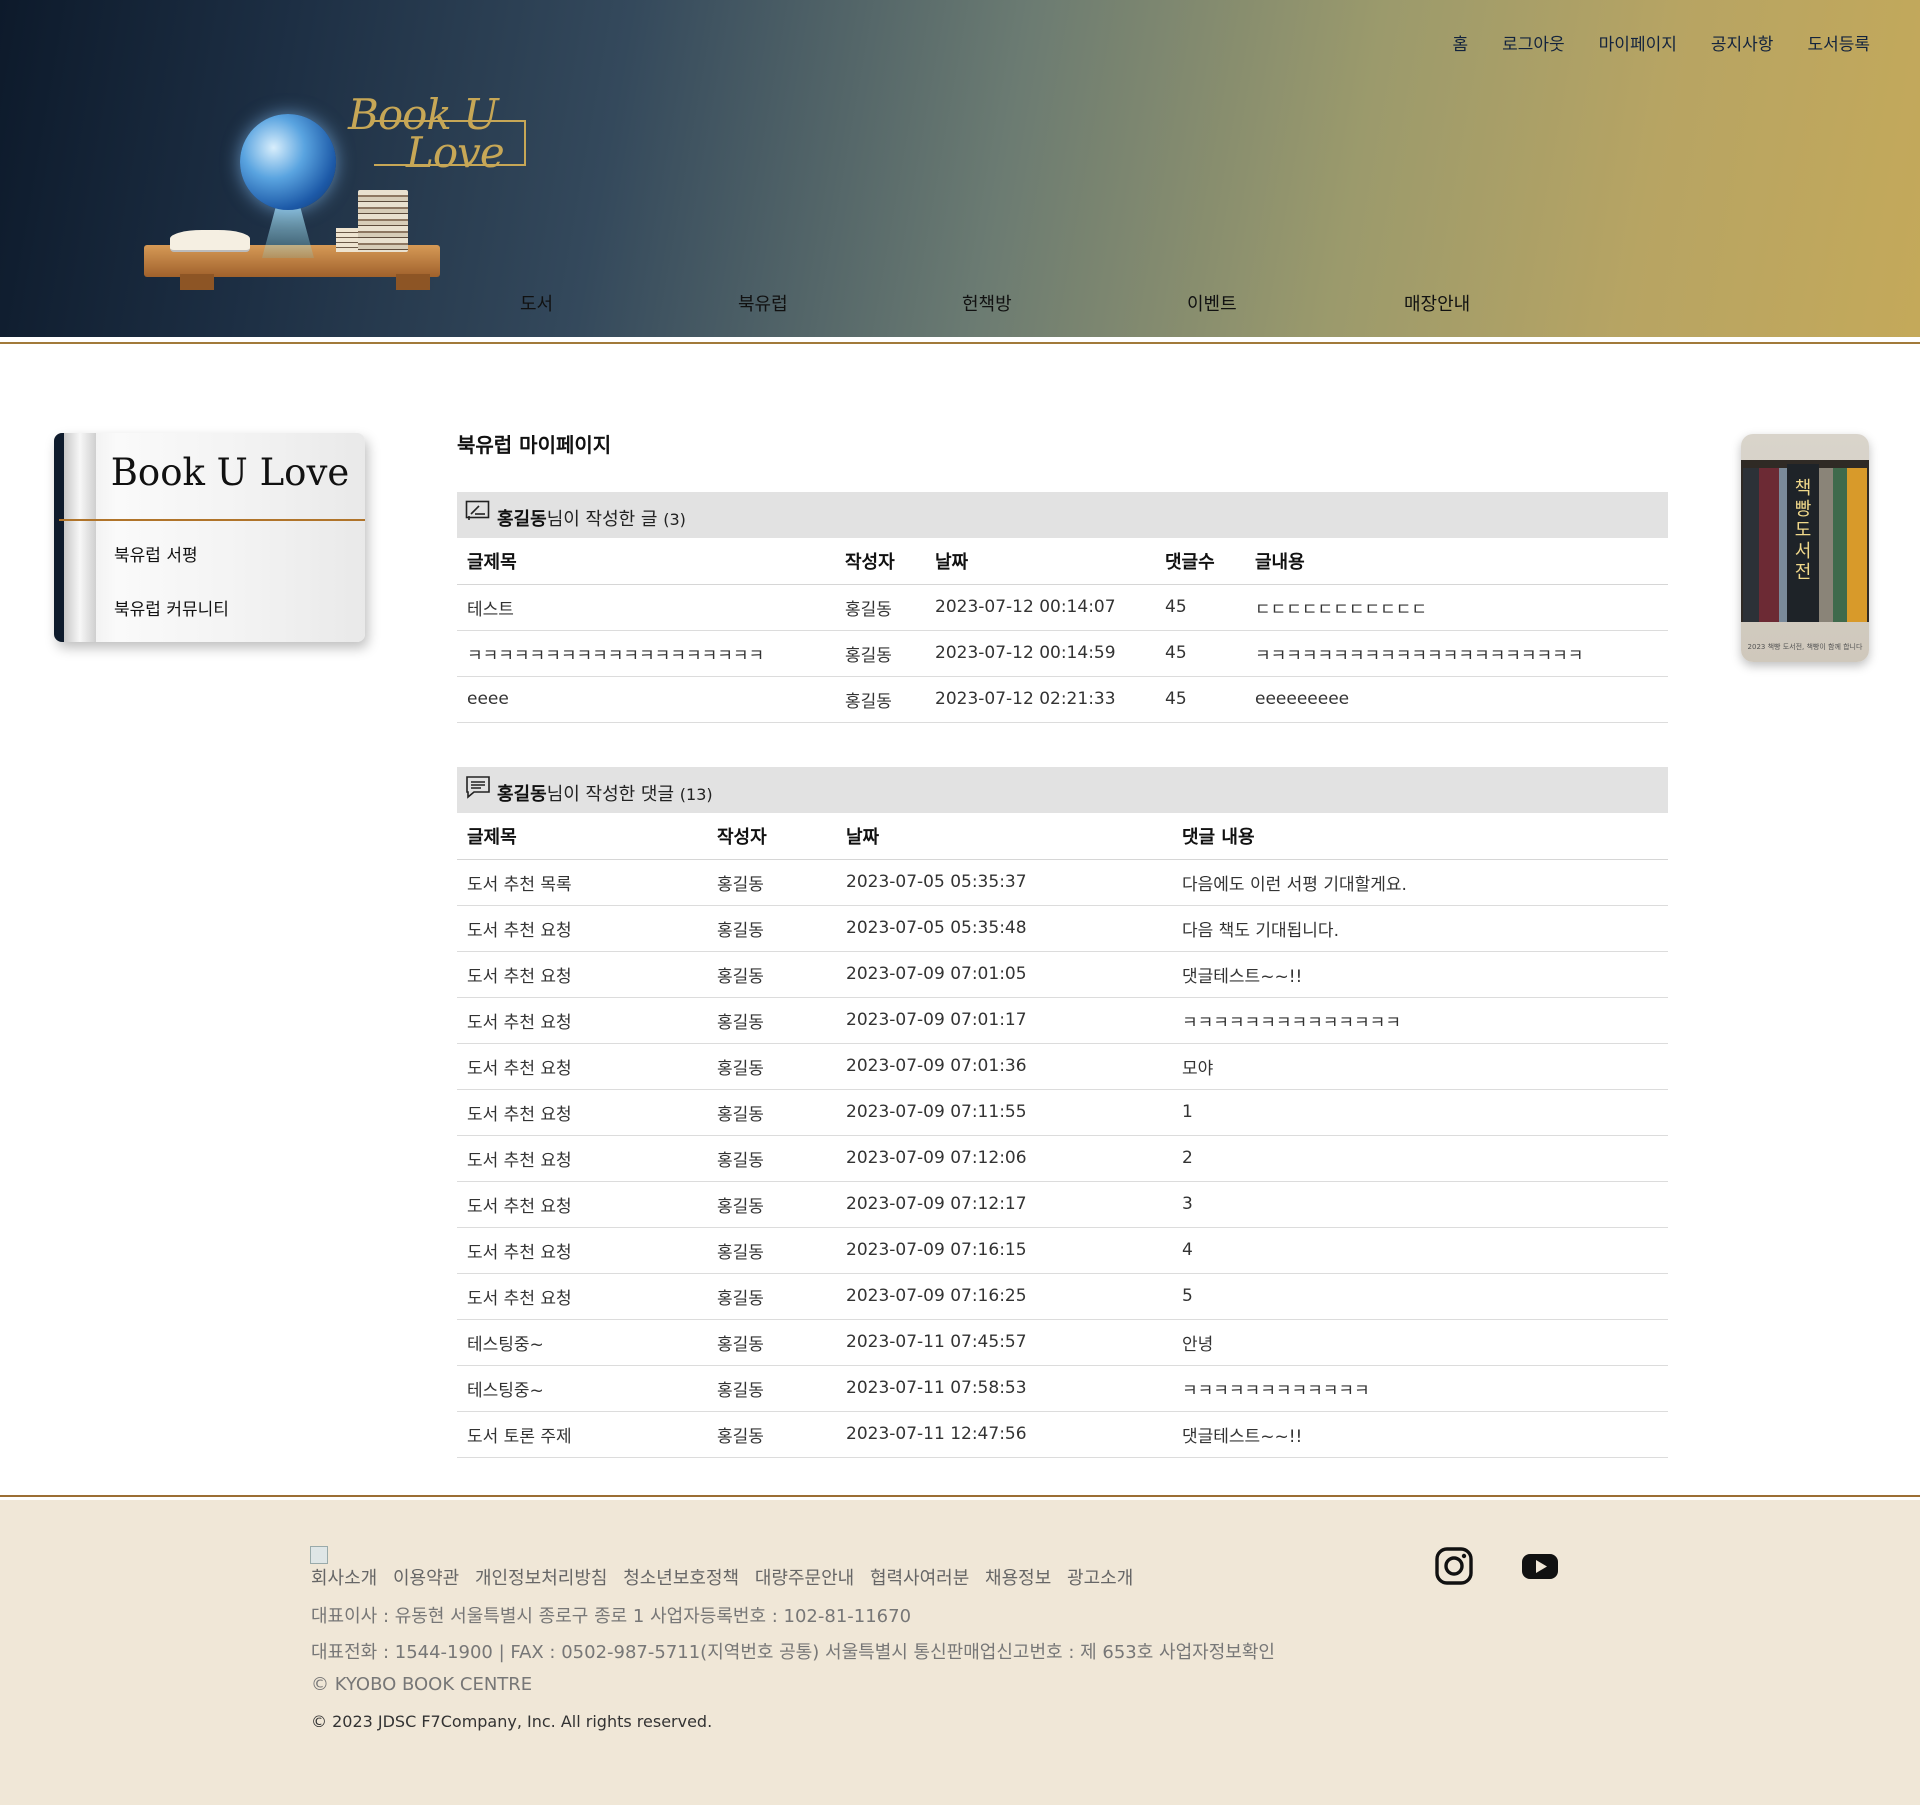 This screenshot has width=1920, height=1805. I want to click on table-row: 도서 추천 요청 홍길동 2023-07-09 07:16:15 4, so click(1062, 1250).